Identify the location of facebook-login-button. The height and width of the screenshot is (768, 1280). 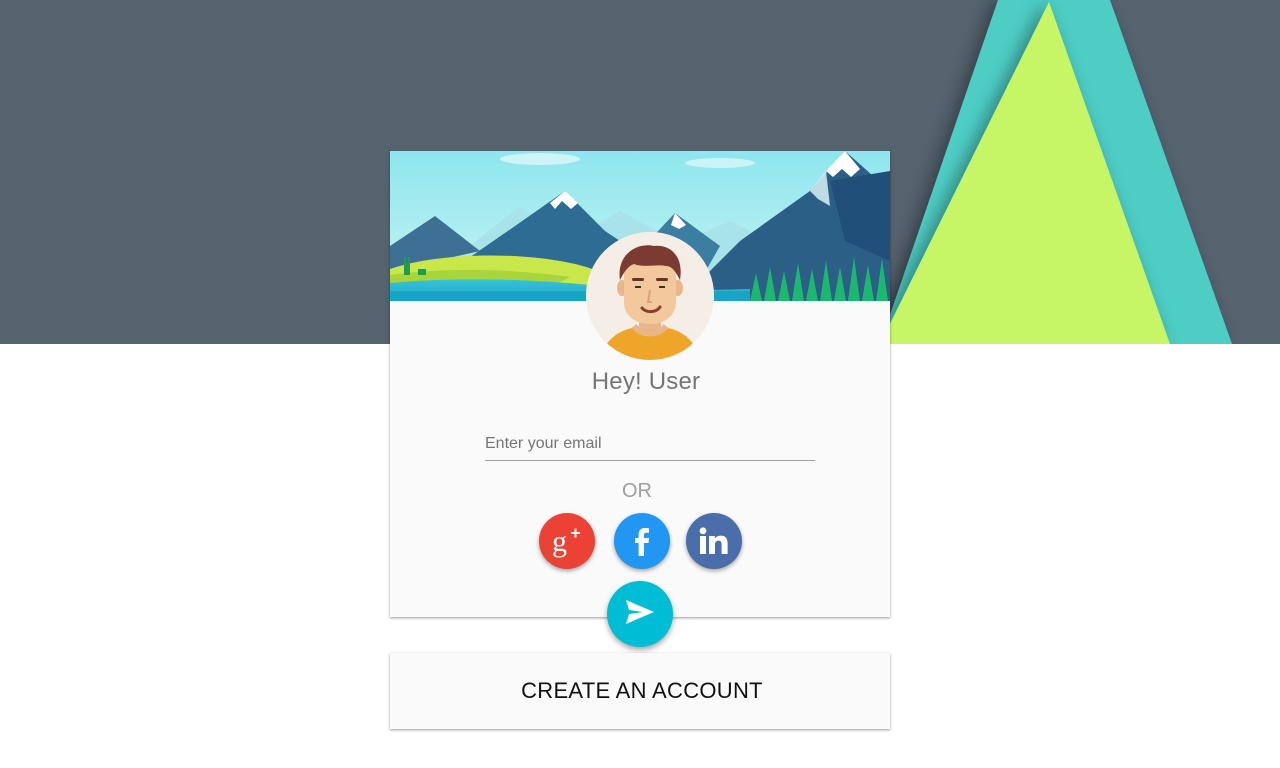
(642, 541).